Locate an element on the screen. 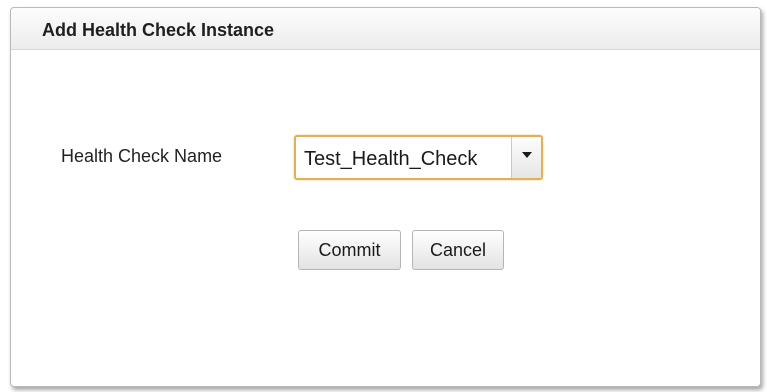 Image resolution: width=767 pixels, height=392 pixels. health-check-name-value: Test_Health_Check is located at coordinates (391, 159).